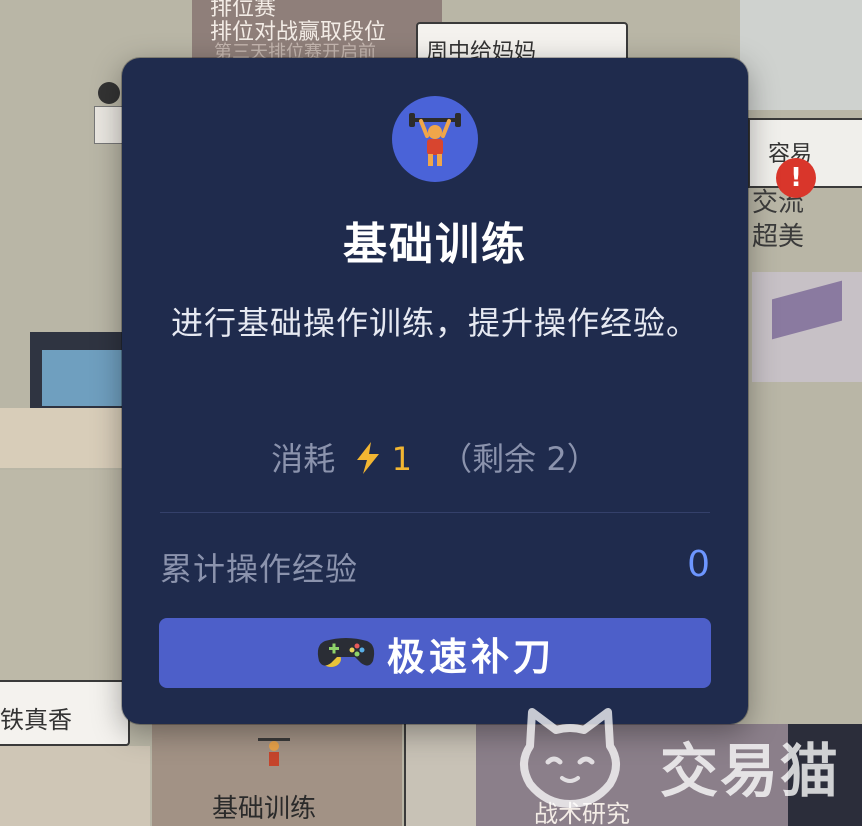  Describe the element at coordinates (401, 459) in the screenshot. I see `cost-amount: 1` at that location.